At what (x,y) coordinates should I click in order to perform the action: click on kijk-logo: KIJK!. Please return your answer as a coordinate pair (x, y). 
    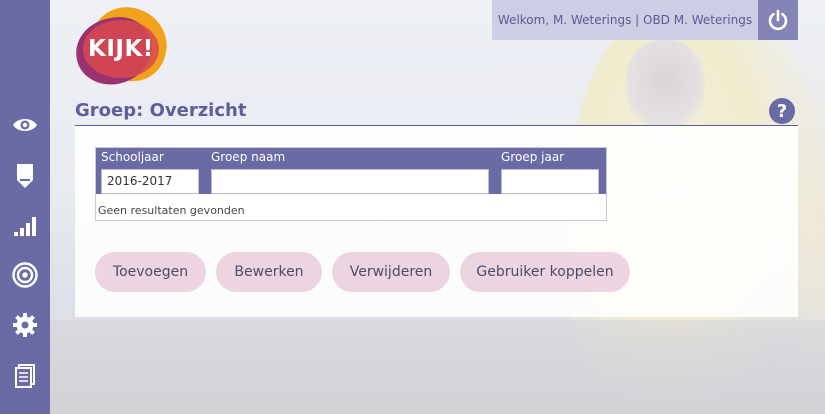
    Looking at the image, I should click on (123, 46).